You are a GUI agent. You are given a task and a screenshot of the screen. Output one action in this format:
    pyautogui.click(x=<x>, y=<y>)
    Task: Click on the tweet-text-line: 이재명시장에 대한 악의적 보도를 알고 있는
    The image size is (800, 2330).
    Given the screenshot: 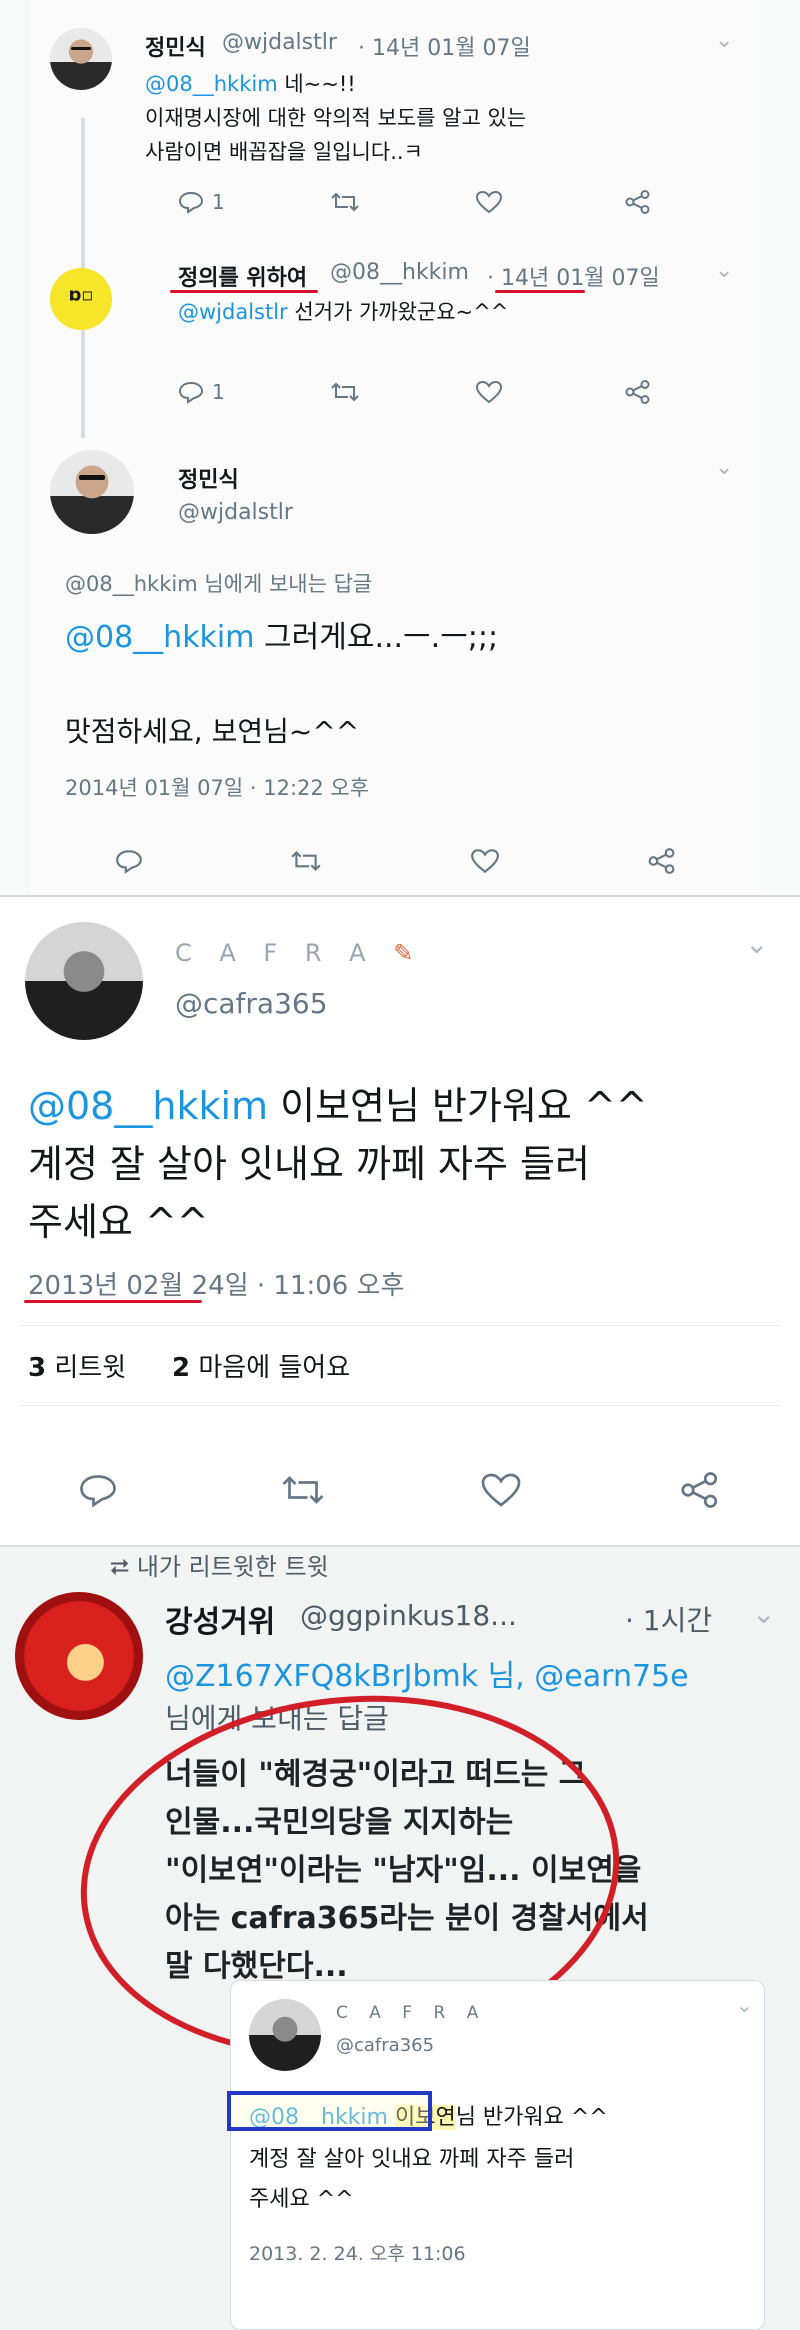 What is the action you would take?
    pyautogui.click(x=336, y=118)
    